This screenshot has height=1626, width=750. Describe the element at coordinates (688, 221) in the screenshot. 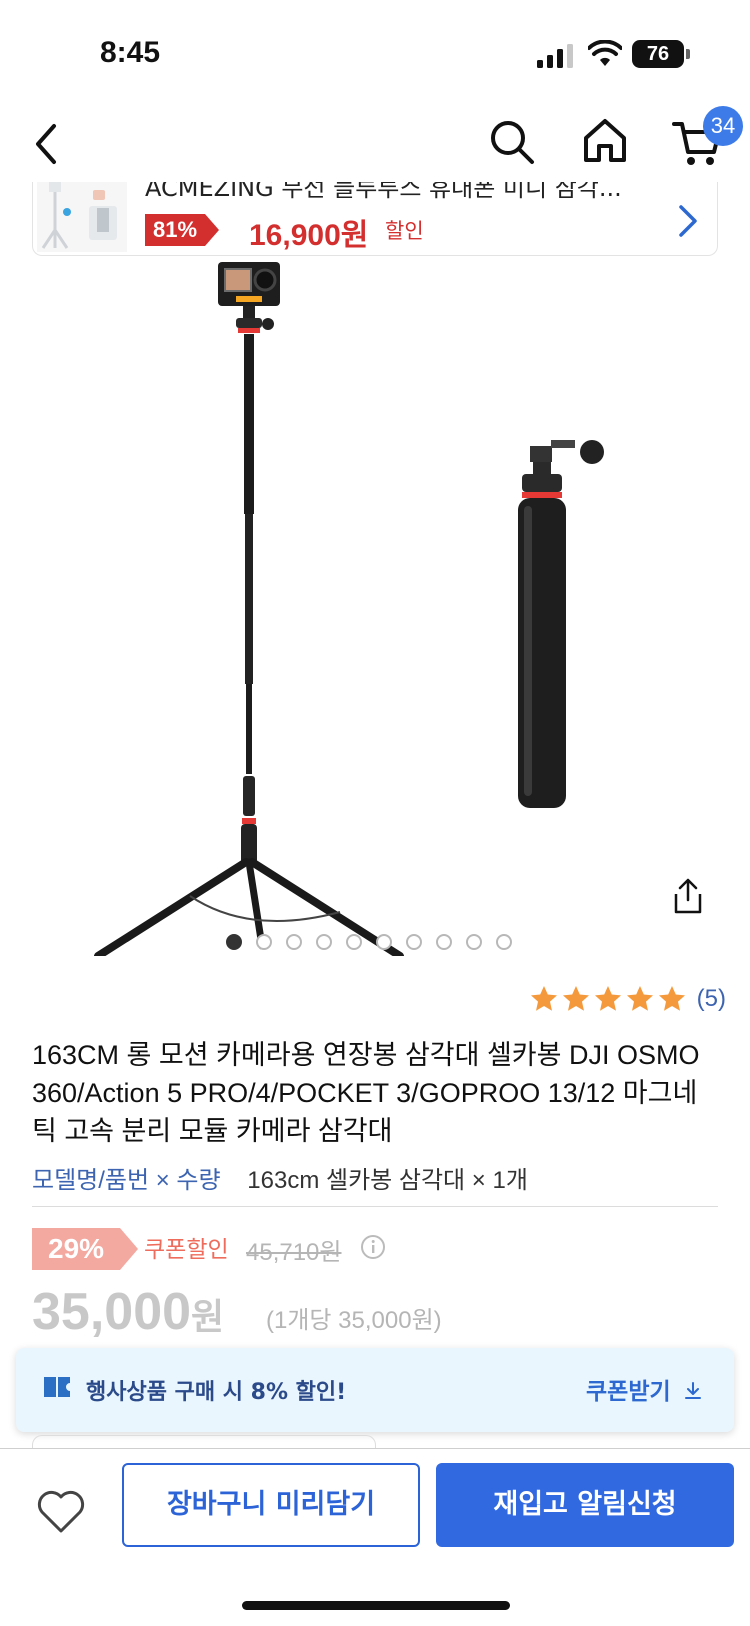

I see `chevron-right-icon` at that location.